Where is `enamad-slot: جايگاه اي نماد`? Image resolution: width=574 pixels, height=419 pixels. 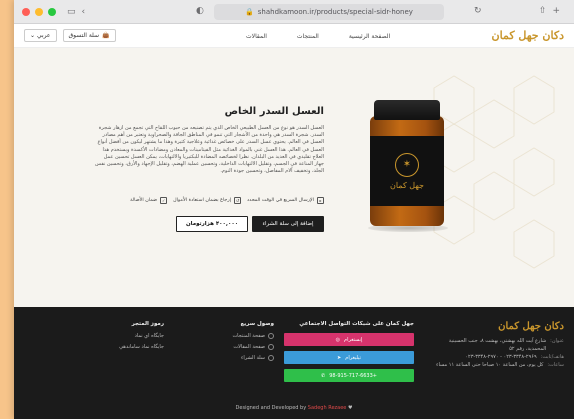 enamad-slot: جايگاه اي نماد is located at coordinates (119, 336).